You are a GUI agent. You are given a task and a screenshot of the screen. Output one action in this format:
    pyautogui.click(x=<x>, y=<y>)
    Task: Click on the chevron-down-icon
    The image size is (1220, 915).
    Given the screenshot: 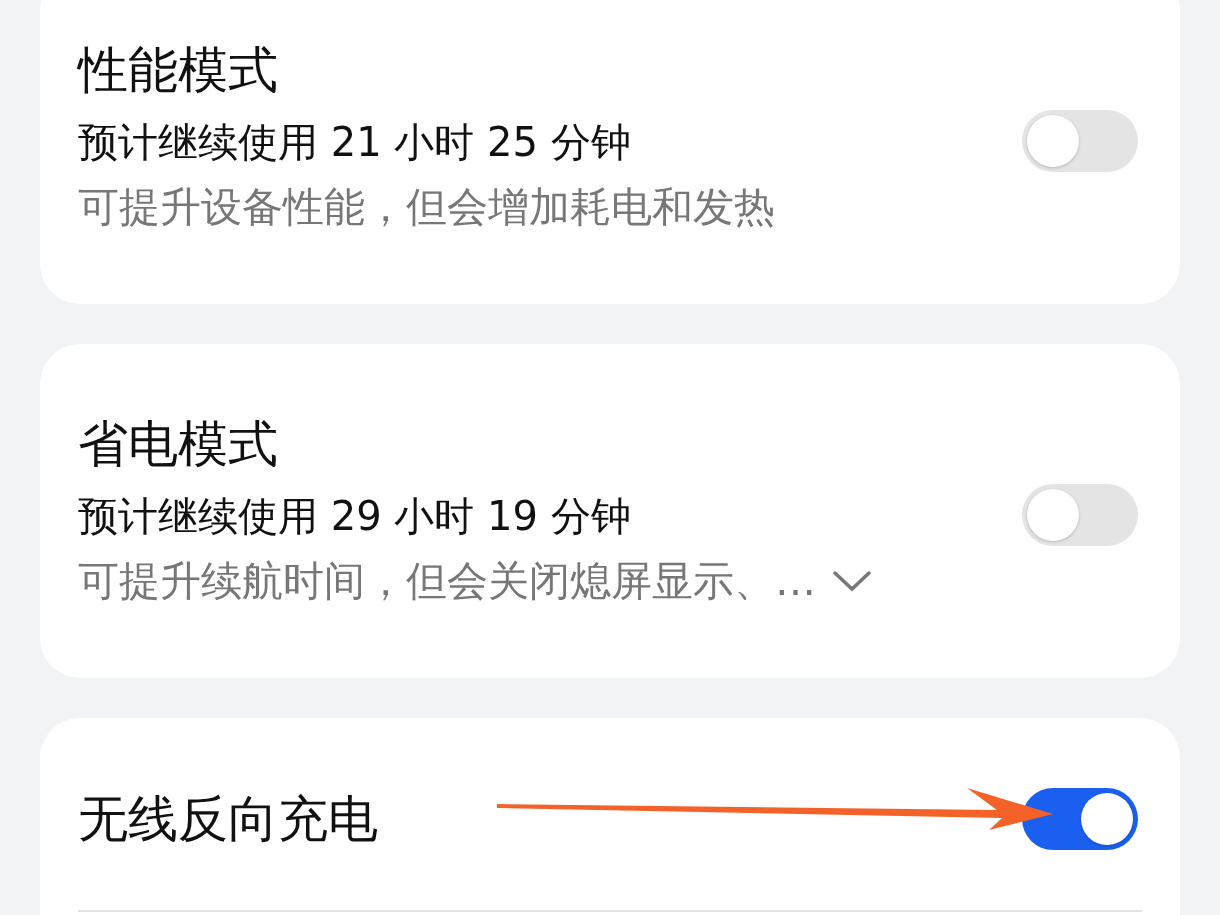 What is the action you would take?
    pyautogui.click(x=852, y=581)
    